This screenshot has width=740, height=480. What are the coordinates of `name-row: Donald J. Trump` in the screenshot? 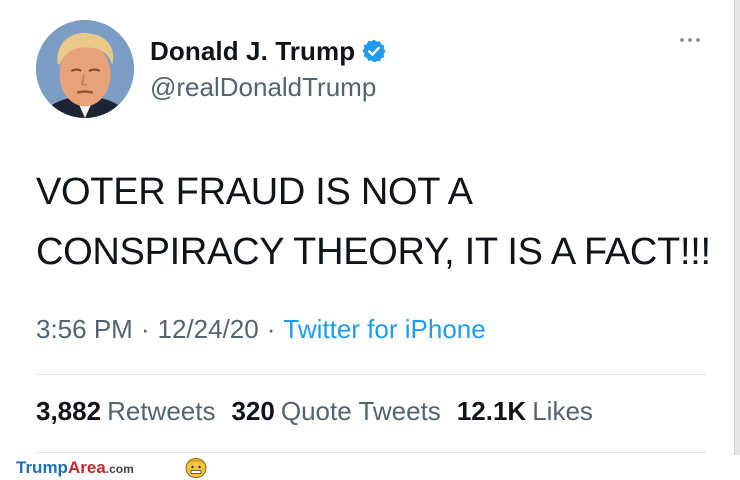 It's located at (268, 51).